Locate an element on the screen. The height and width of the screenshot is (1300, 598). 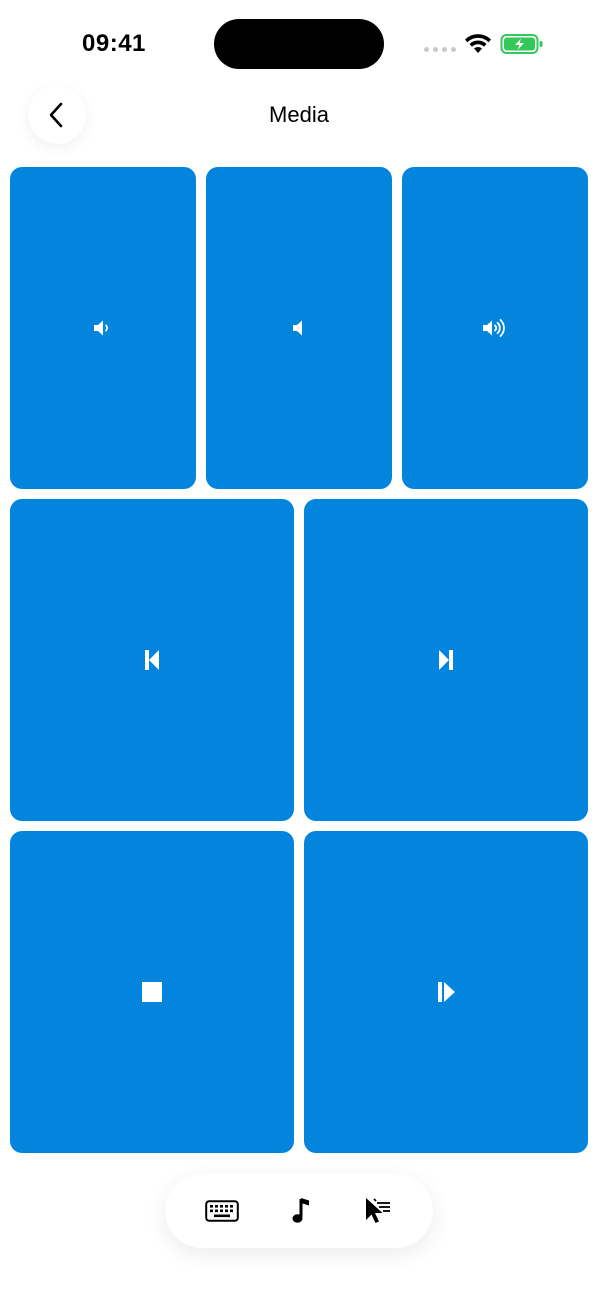
skip-forward-icon is located at coordinates (446, 660).